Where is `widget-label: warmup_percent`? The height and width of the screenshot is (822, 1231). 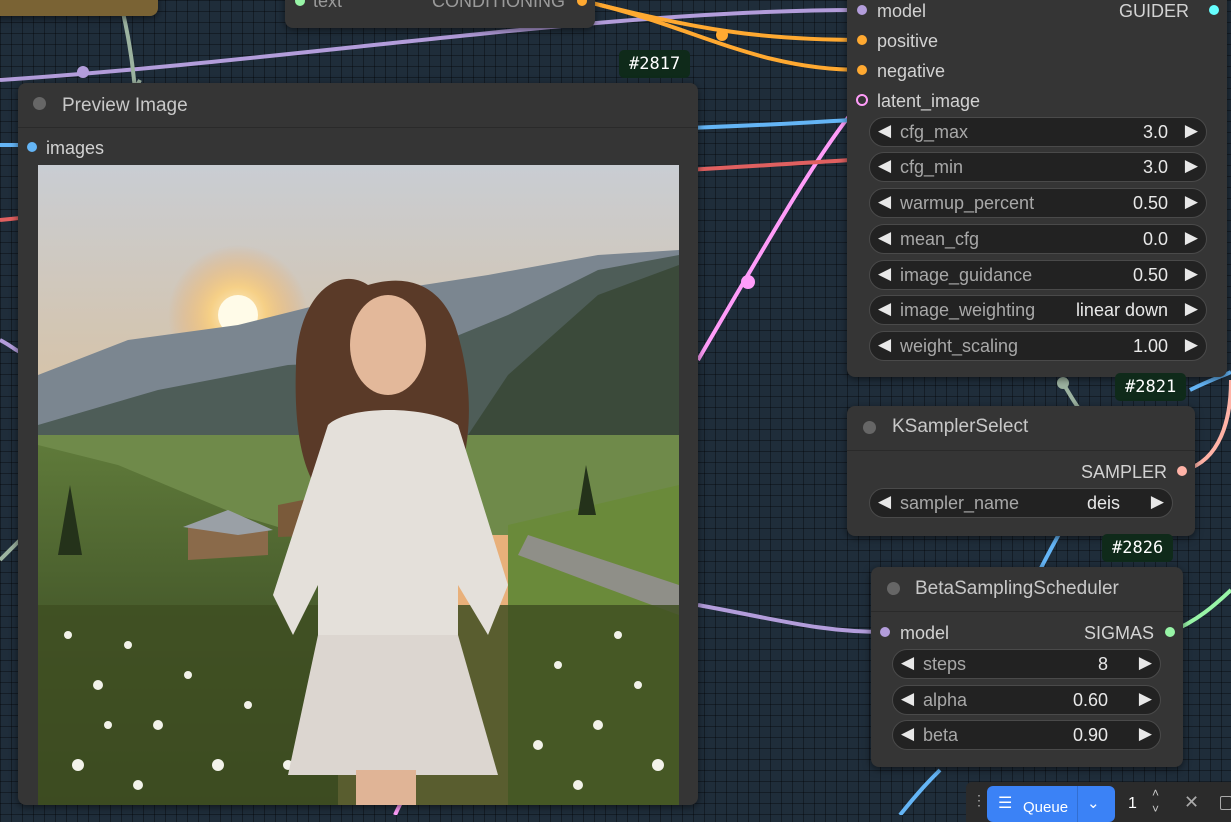 widget-label: warmup_percent is located at coordinates (967, 203).